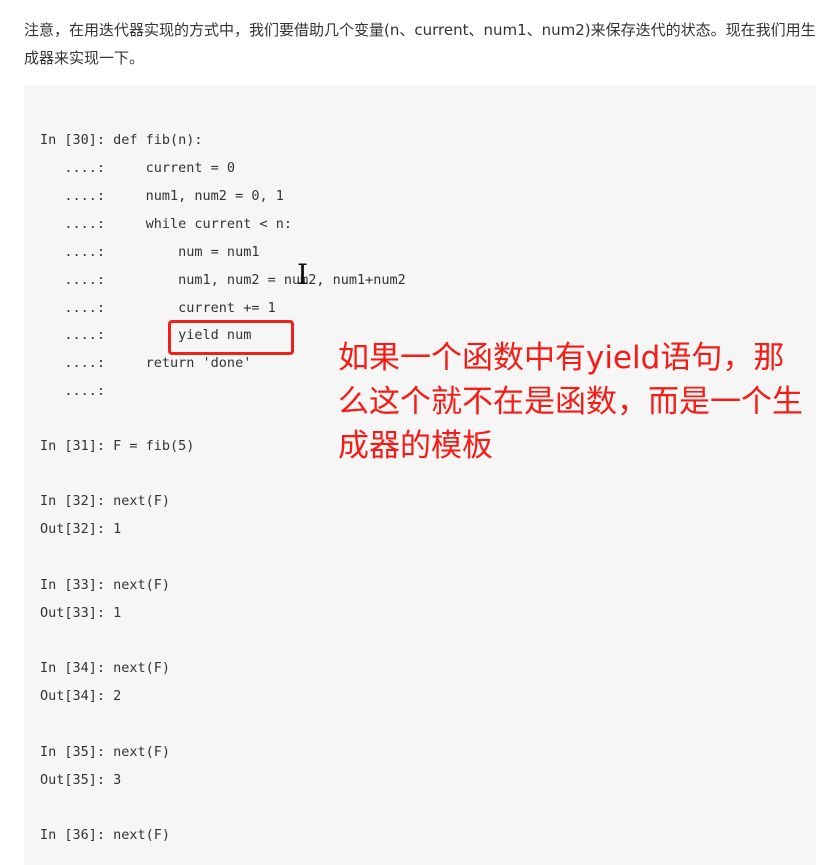  What do you see at coordinates (162, 196) in the screenshot?
I see `code-line: ....: num1, num2 = 0, 1` at bounding box center [162, 196].